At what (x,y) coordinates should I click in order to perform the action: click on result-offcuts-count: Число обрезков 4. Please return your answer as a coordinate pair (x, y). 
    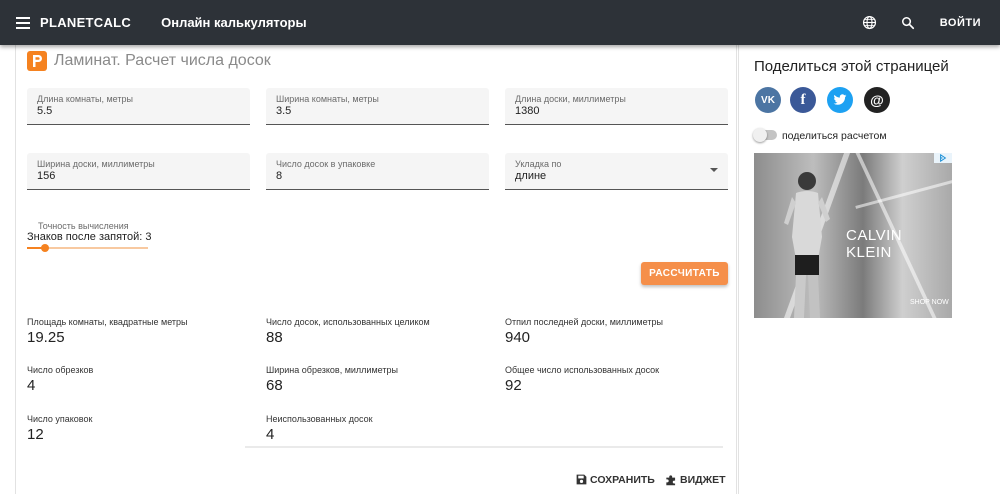
    Looking at the image, I should click on (142, 379).